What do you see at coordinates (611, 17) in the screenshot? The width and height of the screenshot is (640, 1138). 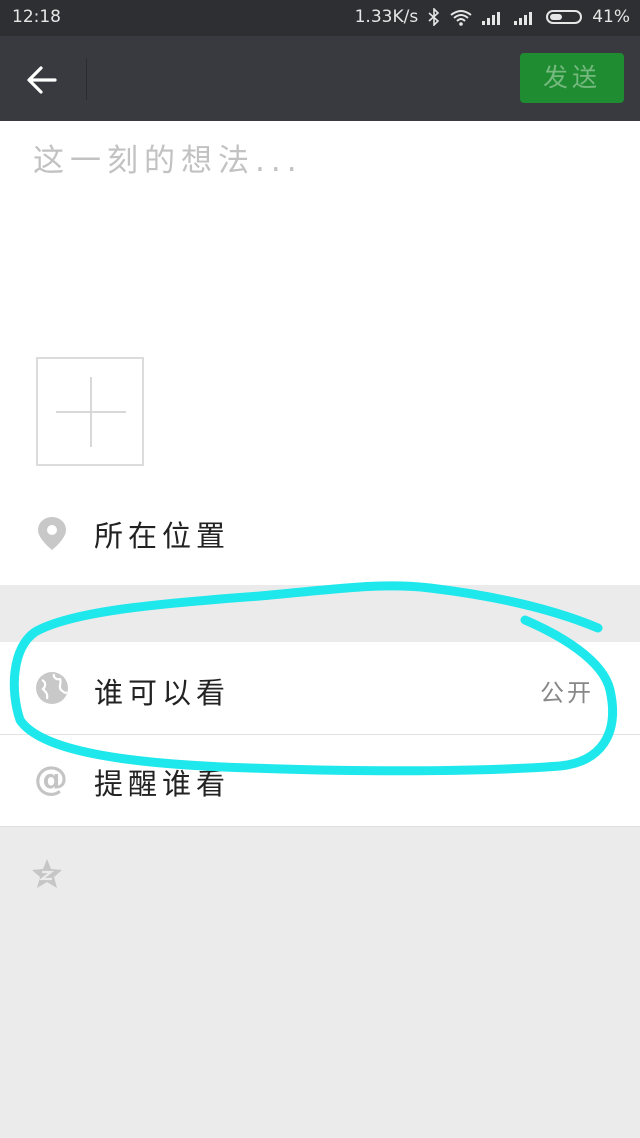 I see `battery-percent: 41%` at bounding box center [611, 17].